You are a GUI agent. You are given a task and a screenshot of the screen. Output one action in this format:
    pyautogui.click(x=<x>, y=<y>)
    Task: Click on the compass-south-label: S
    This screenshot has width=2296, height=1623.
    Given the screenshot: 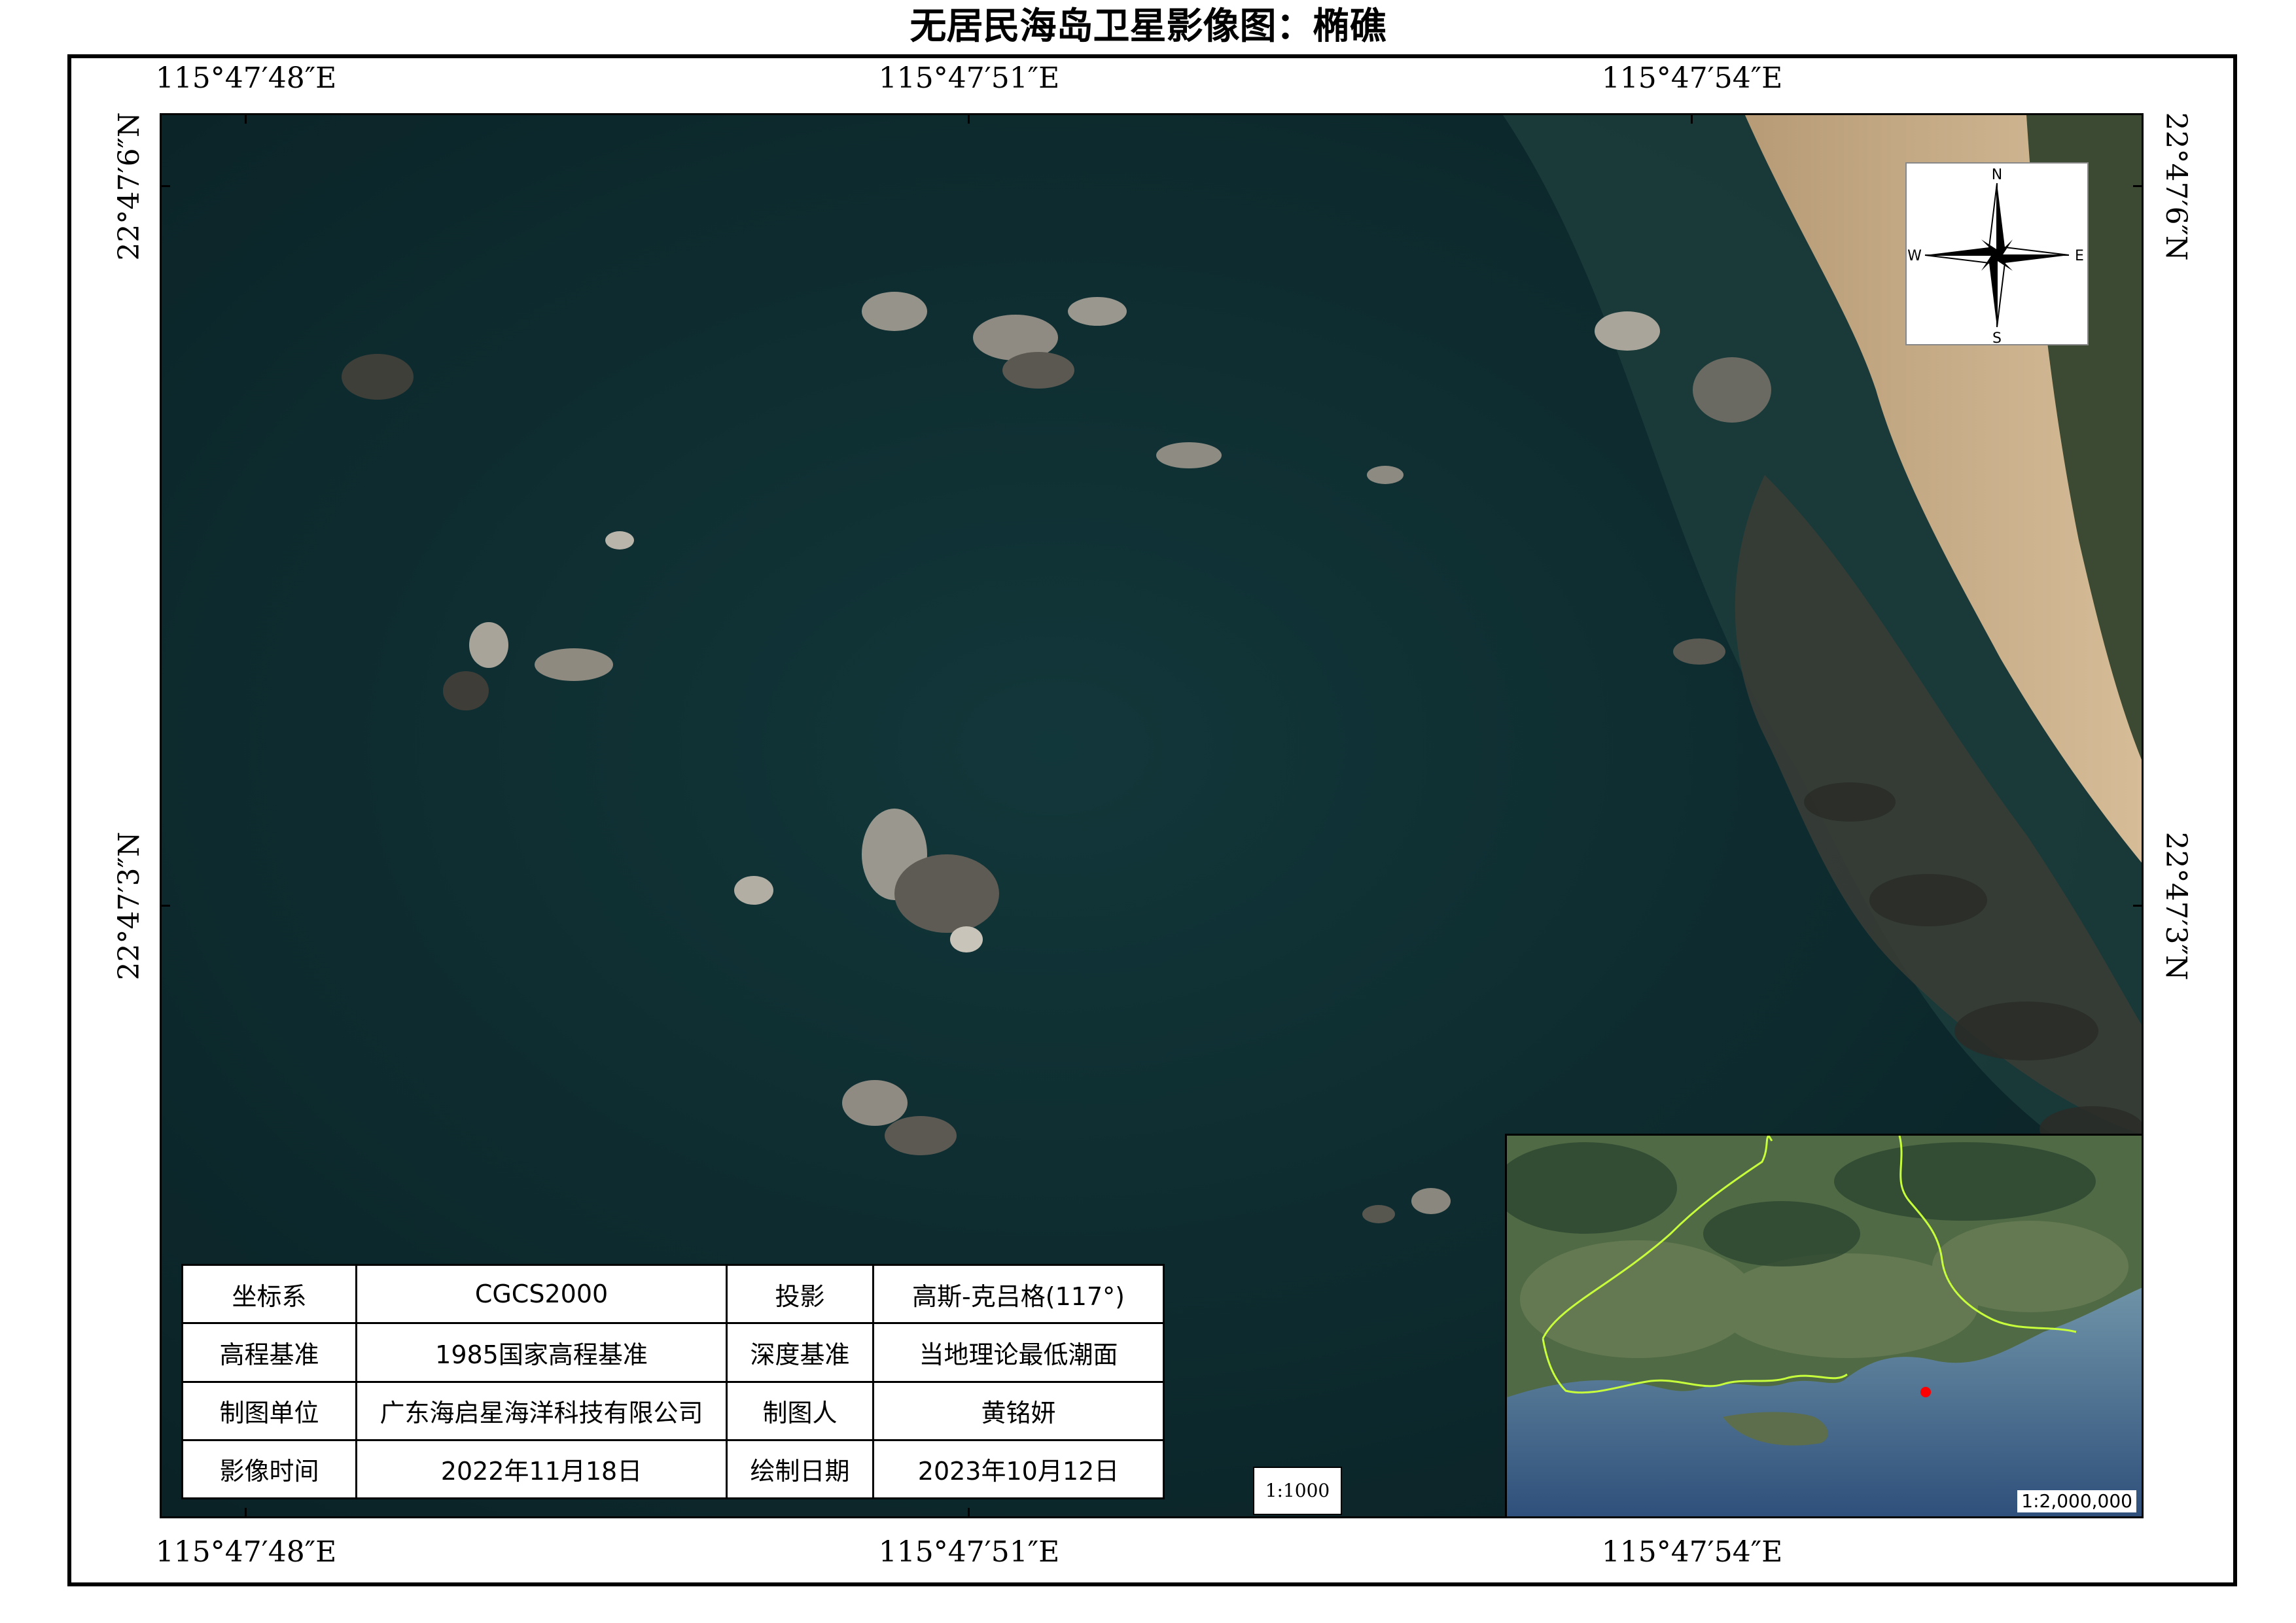 What is the action you would take?
    pyautogui.click(x=1997, y=337)
    